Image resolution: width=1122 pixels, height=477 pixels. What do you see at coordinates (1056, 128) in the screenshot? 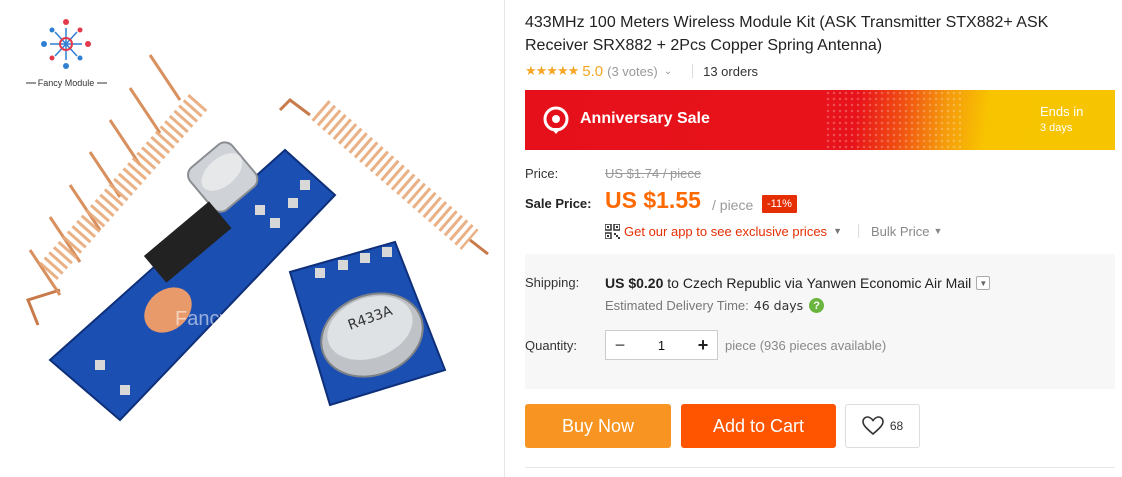
I see `ends-in-value: 3 days` at bounding box center [1056, 128].